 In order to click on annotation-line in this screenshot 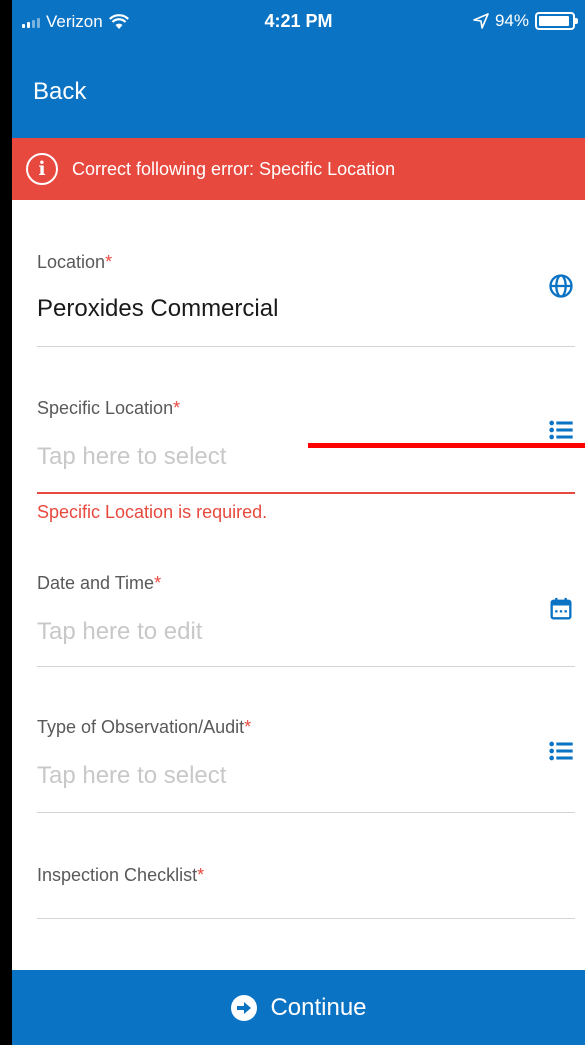, I will do `click(446, 445)`.